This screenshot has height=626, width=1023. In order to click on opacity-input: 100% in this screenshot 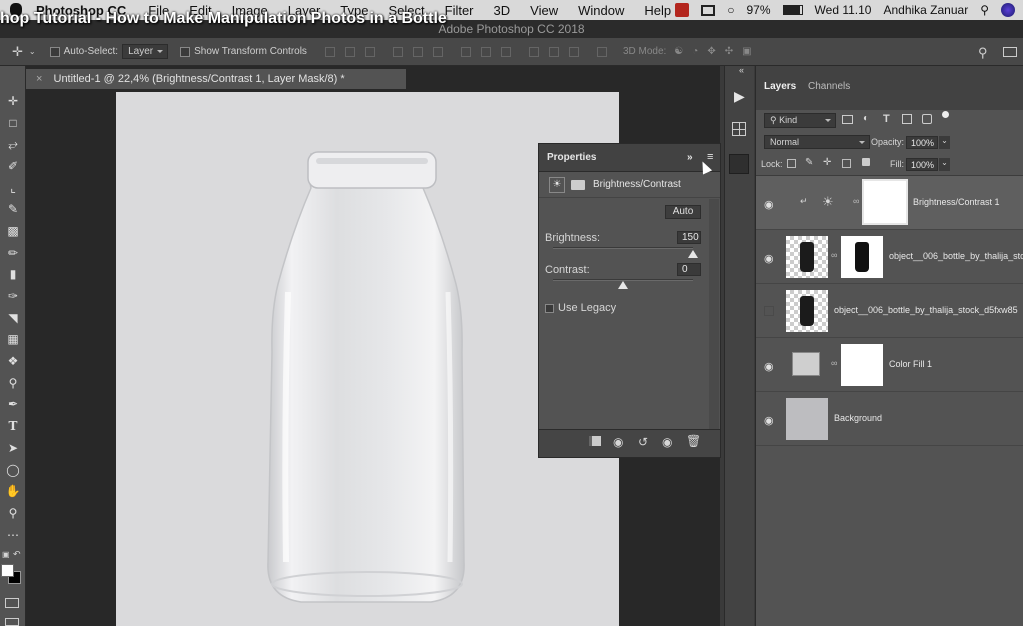, I will do `click(922, 142)`.